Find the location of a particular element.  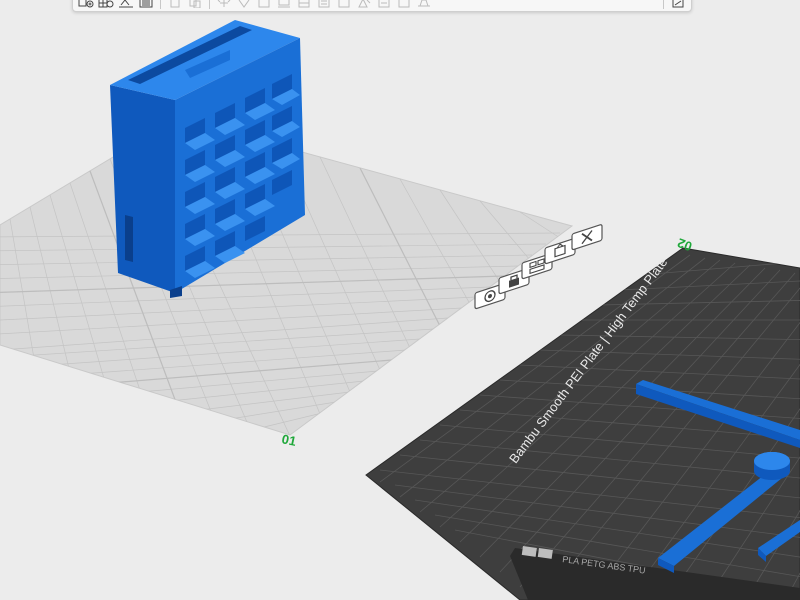

color-paint-icon is located at coordinates (364, 4).